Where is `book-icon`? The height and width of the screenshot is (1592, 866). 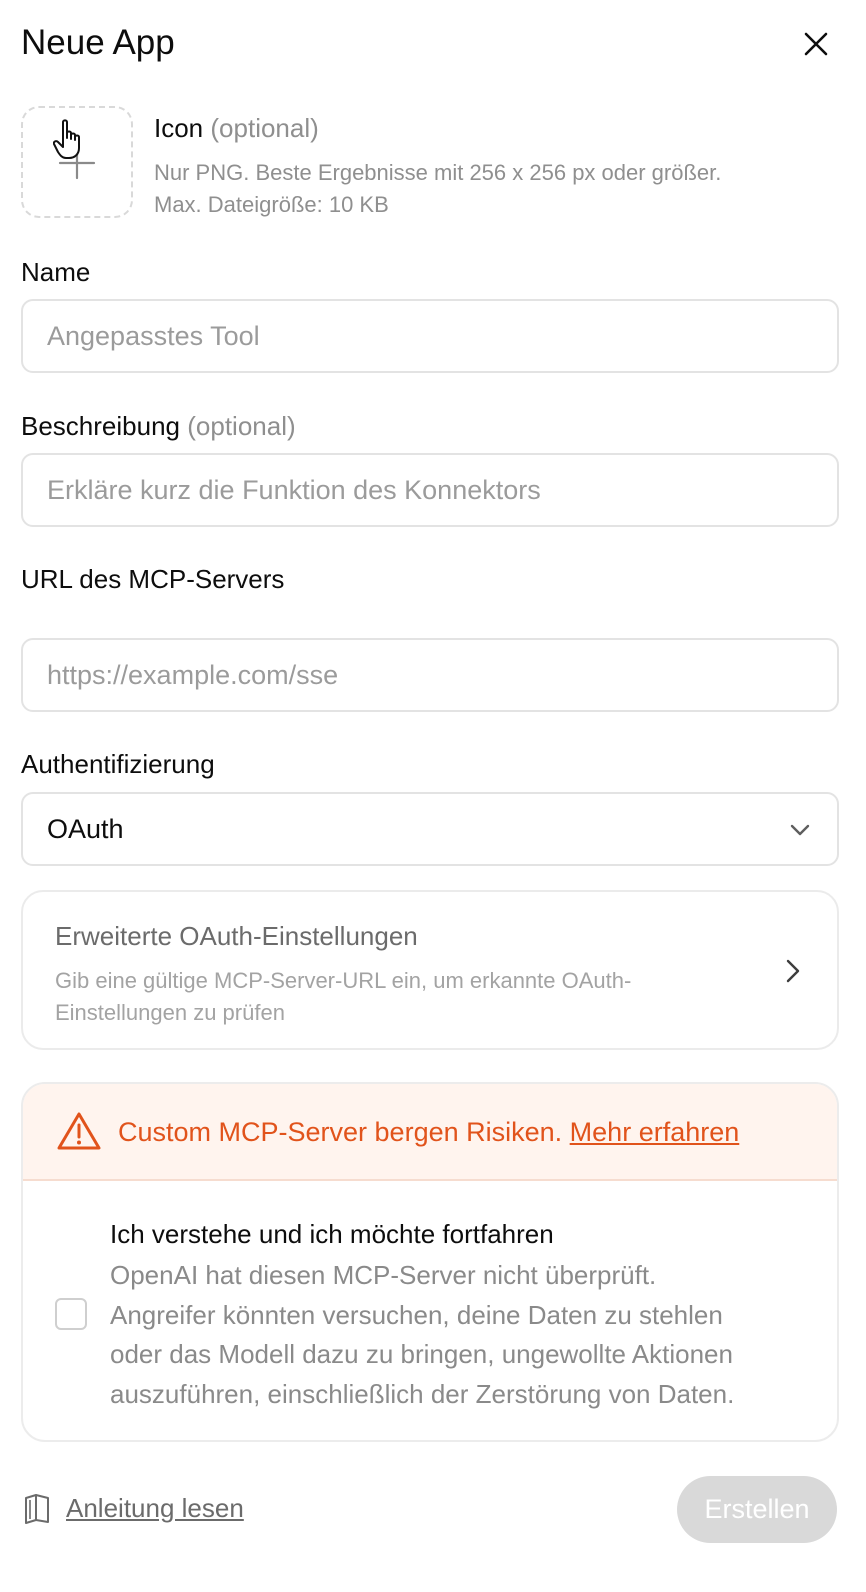 book-icon is located at coordinates (37, 1509).